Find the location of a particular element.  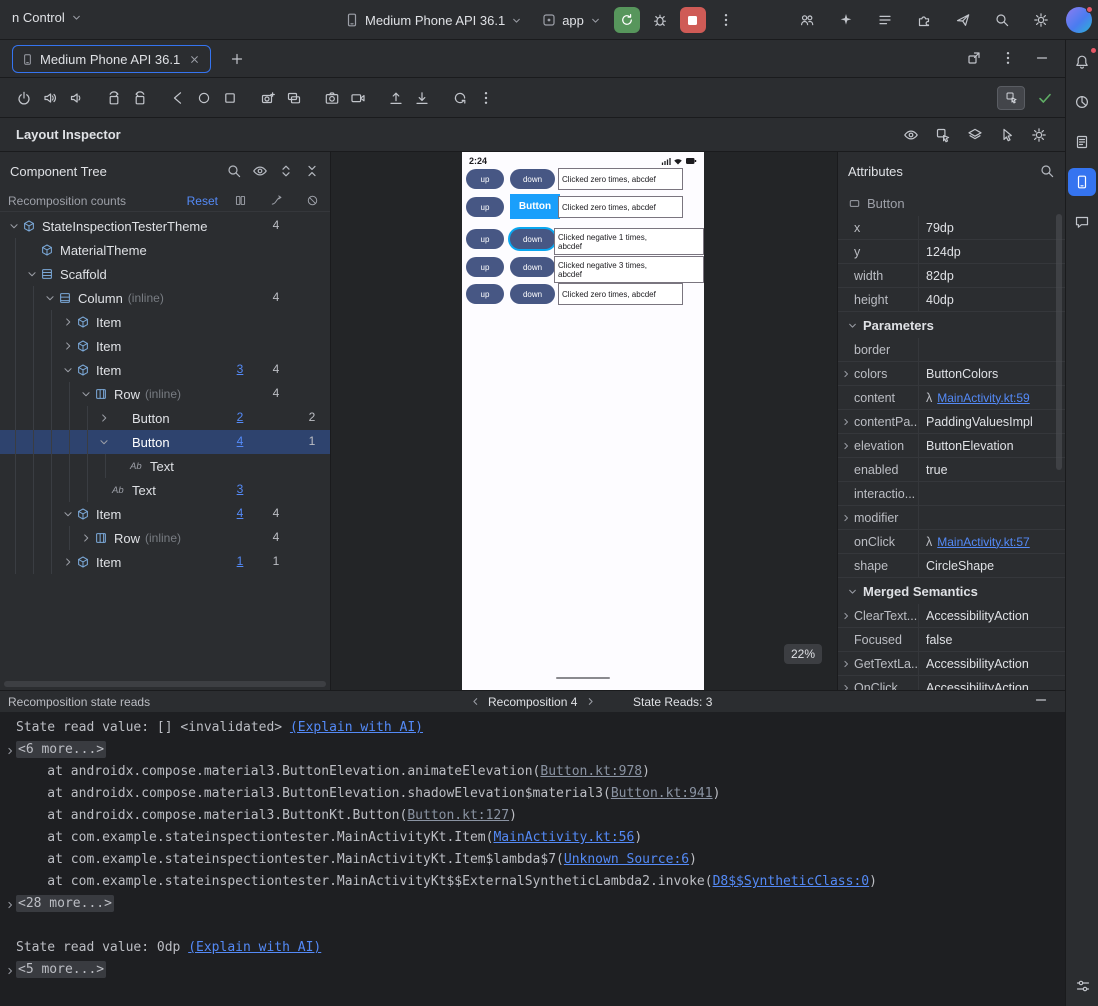

device-down-button: down is located at coordinates (532, 267).